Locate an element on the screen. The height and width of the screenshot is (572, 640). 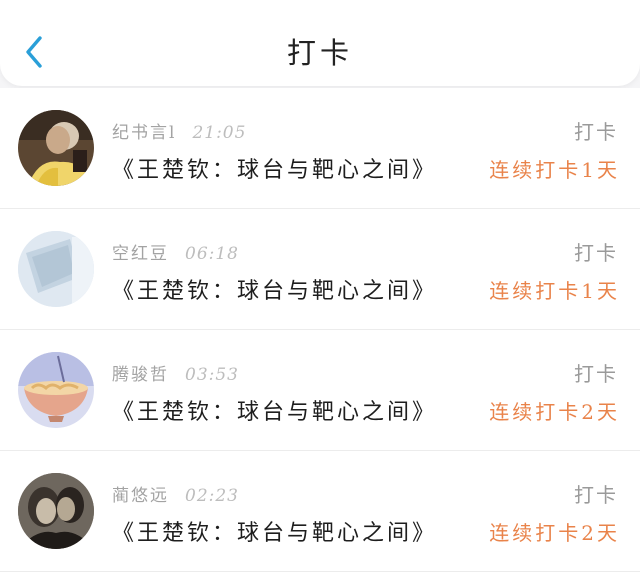
entry-time: 03:53 is located at coordinates (212, 375).